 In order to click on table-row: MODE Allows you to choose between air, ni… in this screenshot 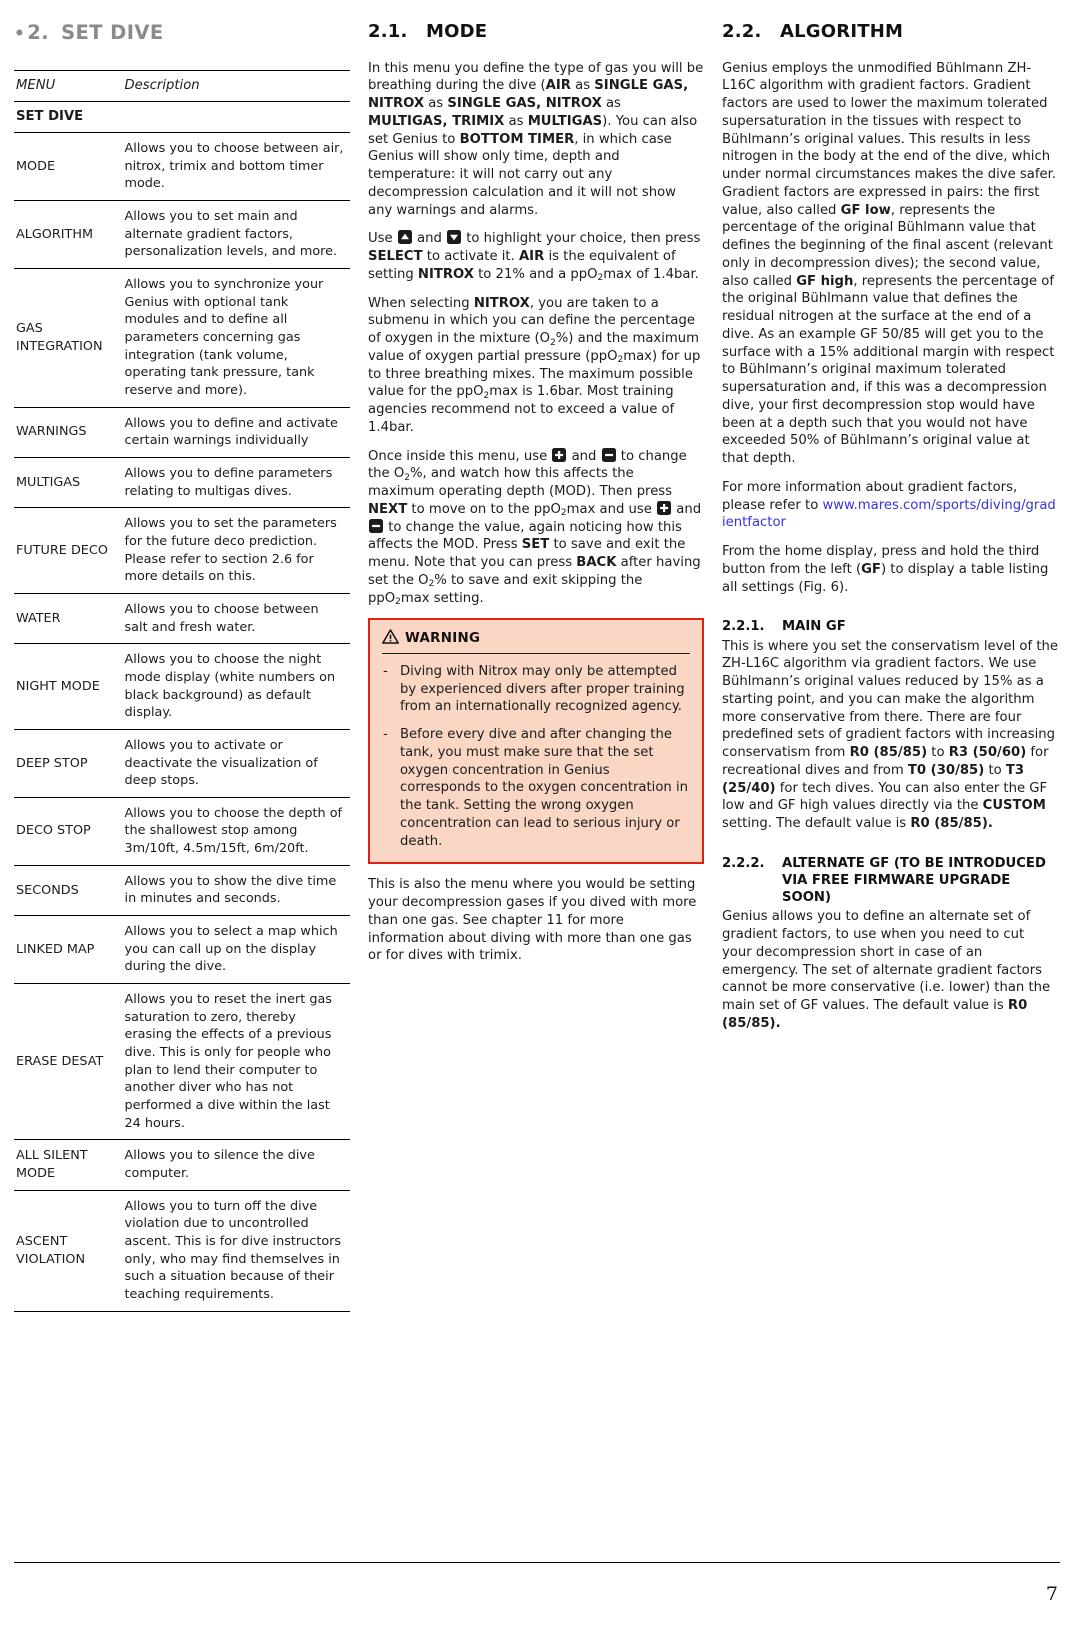, I will do `click(182, 167)`.